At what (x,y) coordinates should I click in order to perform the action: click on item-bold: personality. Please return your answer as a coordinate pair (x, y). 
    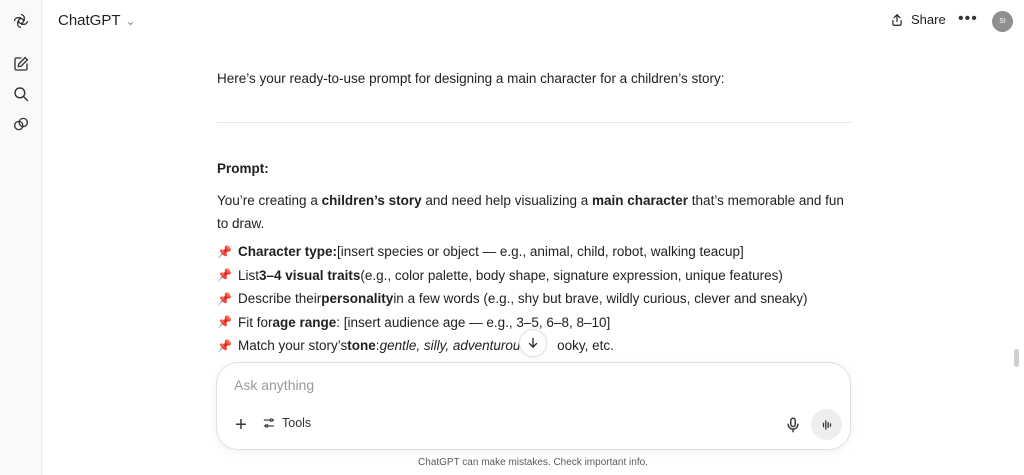
    Looking at the image, I should click on (357, 299).